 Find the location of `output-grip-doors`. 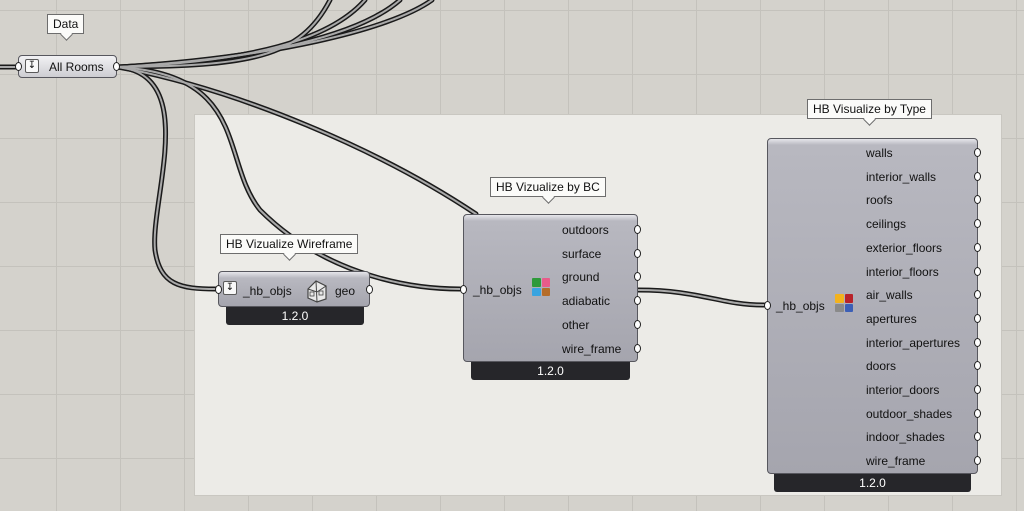

output-grip-doors is located at coordinates (977, 365).